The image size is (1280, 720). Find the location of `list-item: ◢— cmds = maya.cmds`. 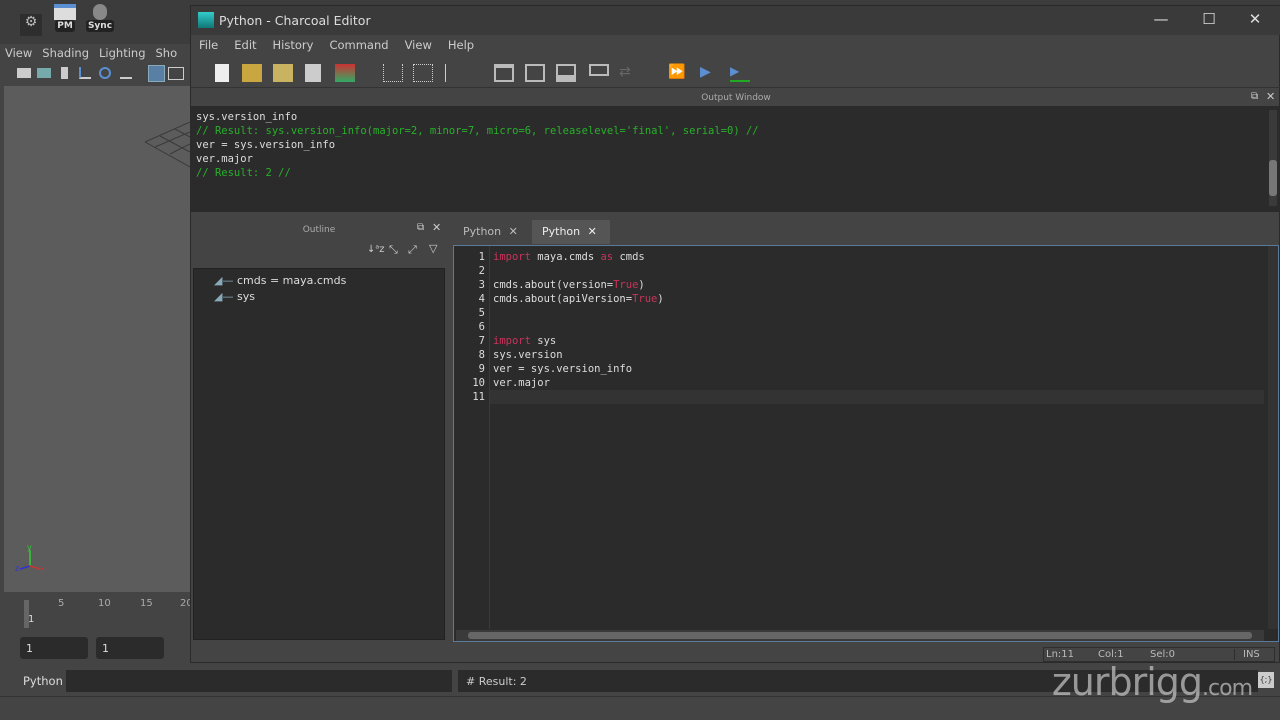

list-item: ◢— cmds = maya.cmds is located at coordinates (280, 280).